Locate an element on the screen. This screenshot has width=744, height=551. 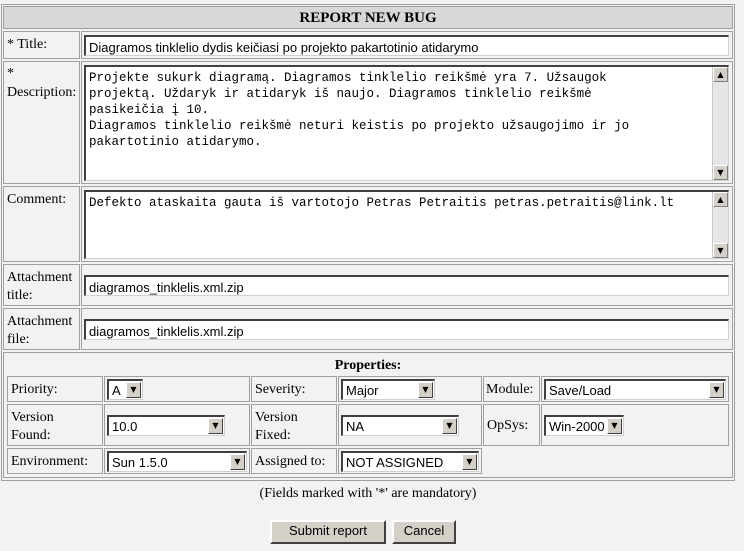
comment-label-cell: Comment: is located at coordinates (41, 224).